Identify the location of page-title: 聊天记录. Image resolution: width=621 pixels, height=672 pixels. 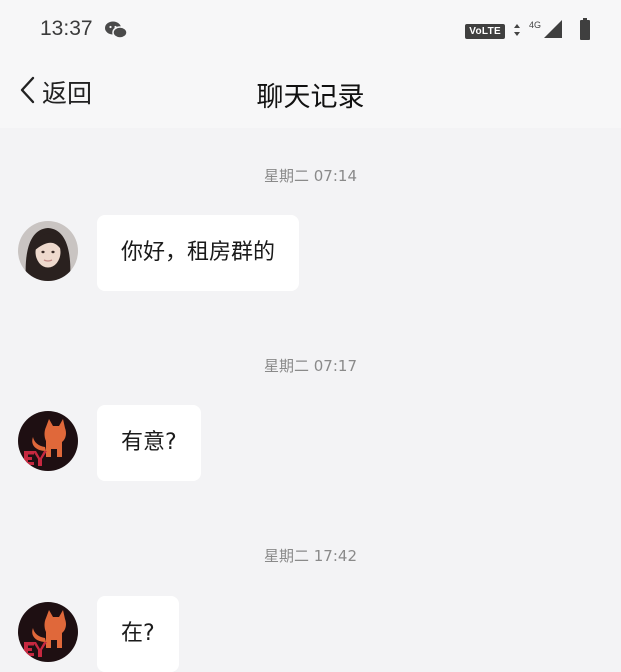
(310, 97).